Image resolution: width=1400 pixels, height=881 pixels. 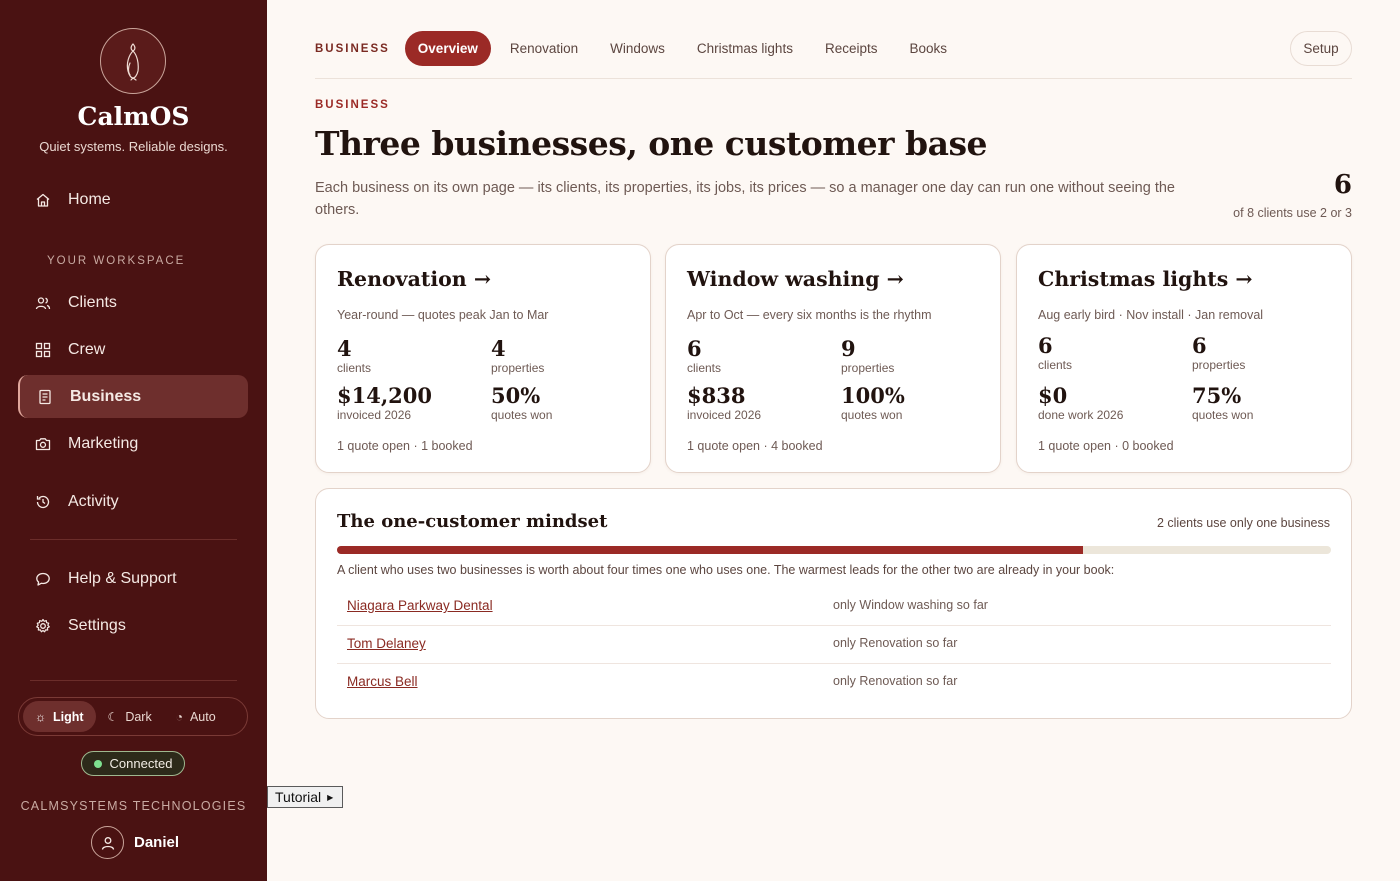 I want to click on tutorial-button: Tutorial ▶, so click(x=305, y=797).